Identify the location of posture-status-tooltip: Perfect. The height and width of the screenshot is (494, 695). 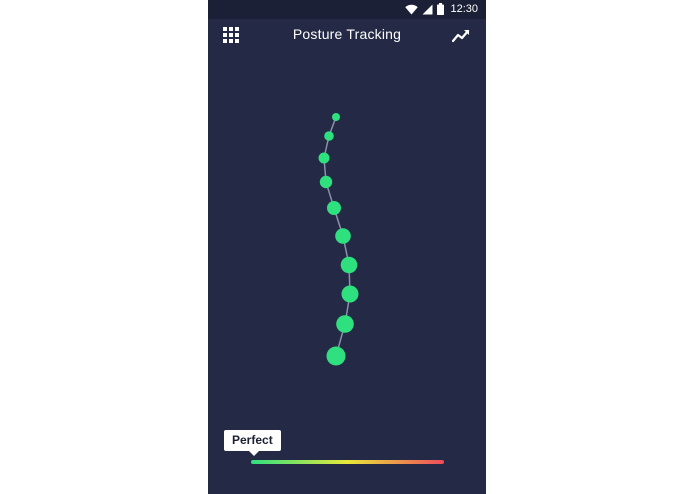
(252, 440).